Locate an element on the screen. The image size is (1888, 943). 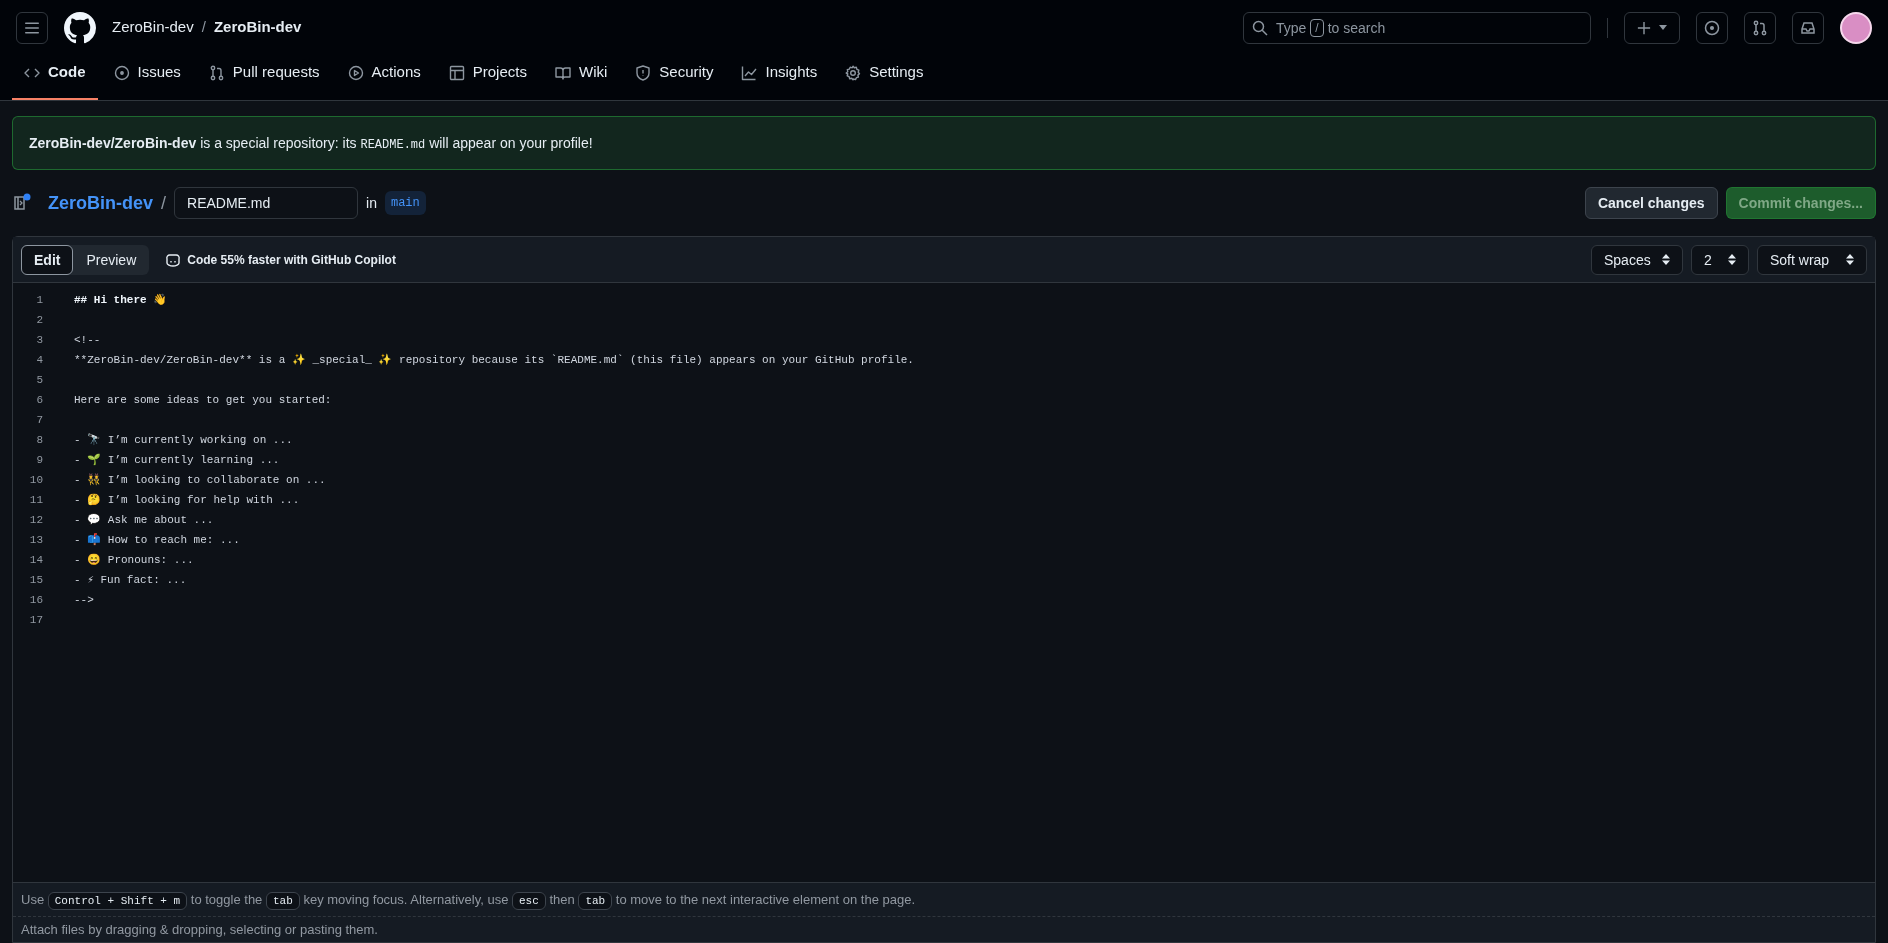
nav-tab: Pull requests is located at coordinates (264, 77).